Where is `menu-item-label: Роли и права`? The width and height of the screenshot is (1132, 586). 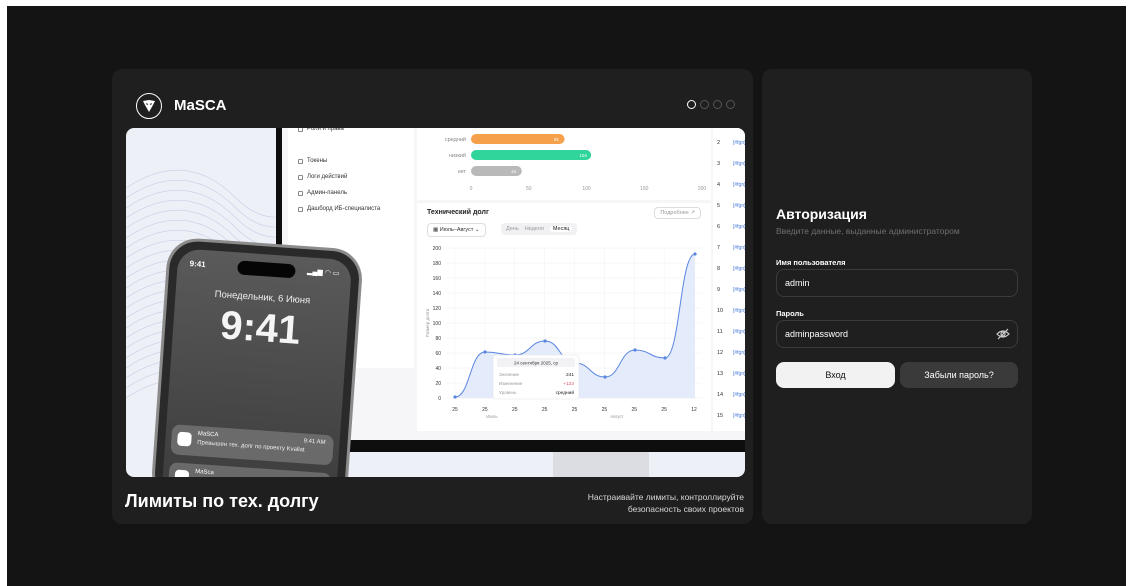
menu-item-label: Роли и права is located at coordinates (325, 130).